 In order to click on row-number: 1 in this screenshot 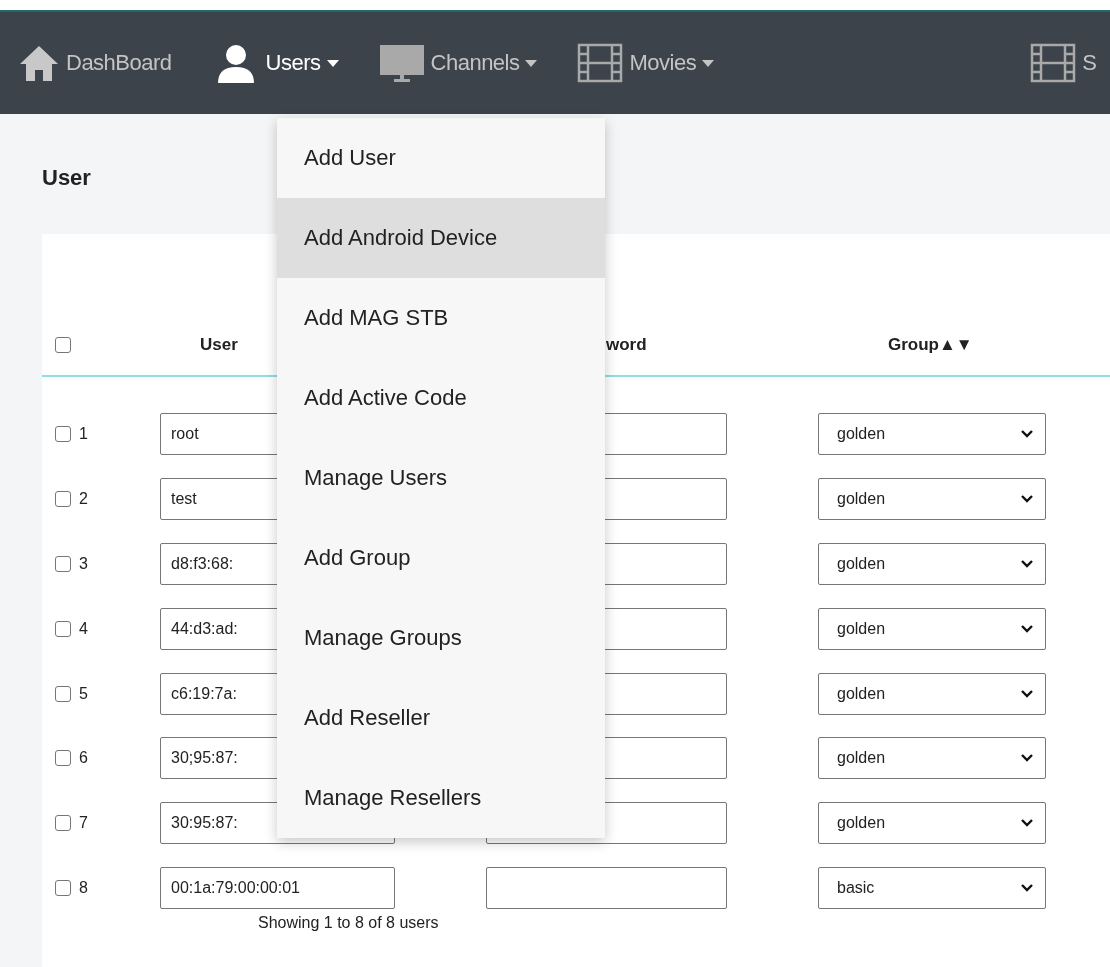, I will do `click(83, 434)`.